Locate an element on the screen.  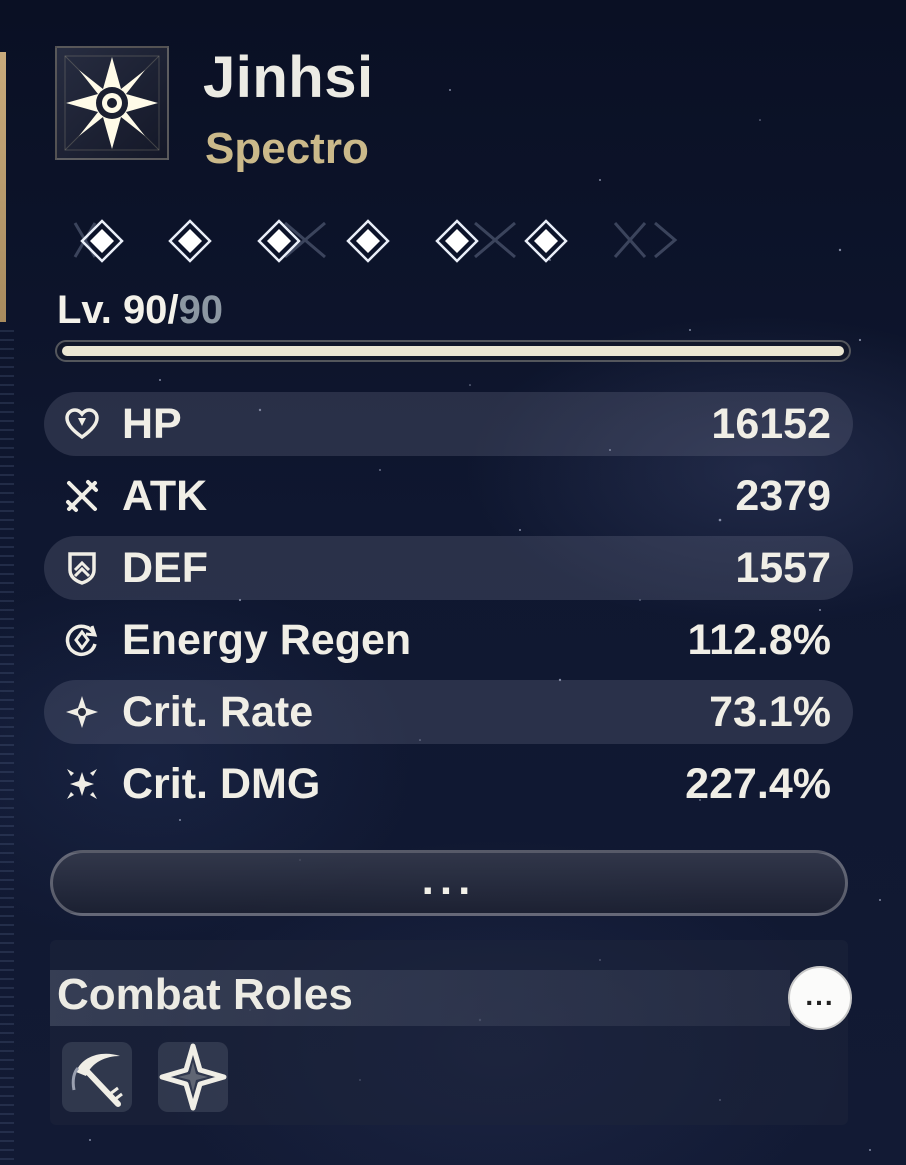
stat-value: 16152 is located at coordinates (771, 424).